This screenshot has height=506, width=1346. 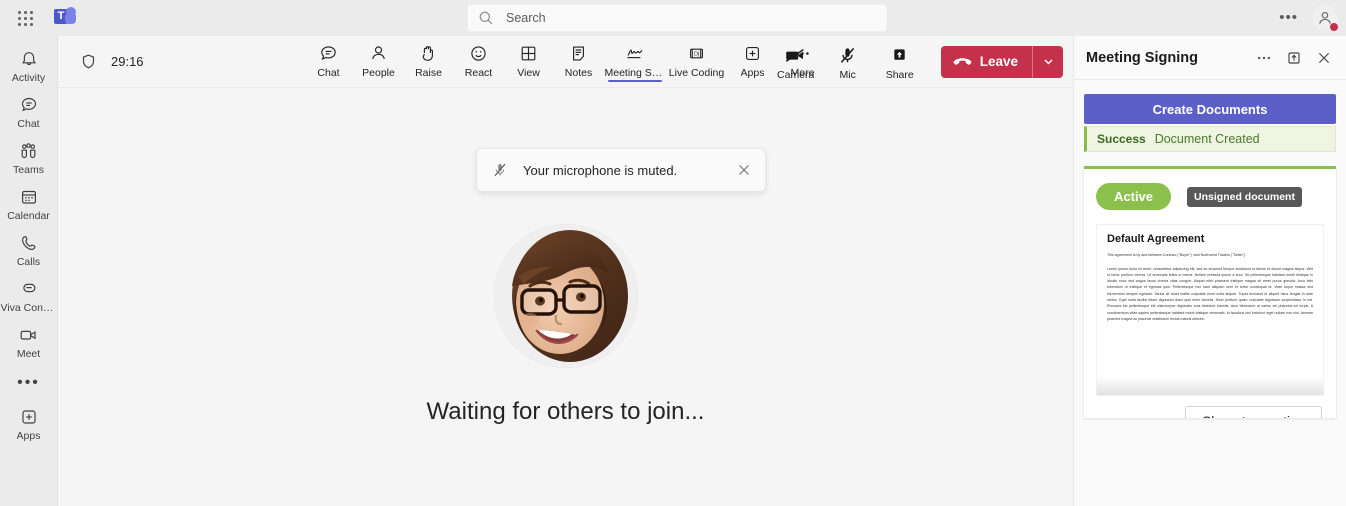 I want to click on person-icon, so click(x=378, y=53).